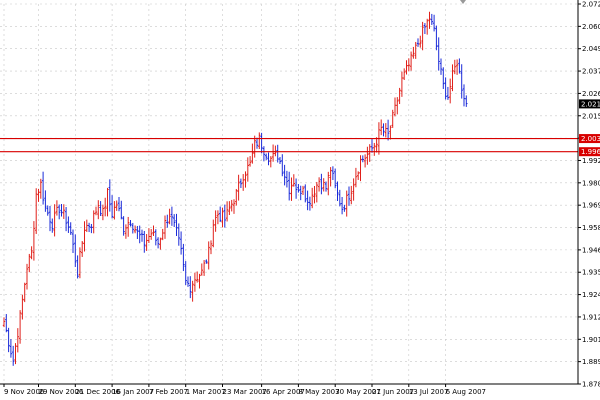  I want to click on y-tick-label: 1.9580, so click(591, 228).